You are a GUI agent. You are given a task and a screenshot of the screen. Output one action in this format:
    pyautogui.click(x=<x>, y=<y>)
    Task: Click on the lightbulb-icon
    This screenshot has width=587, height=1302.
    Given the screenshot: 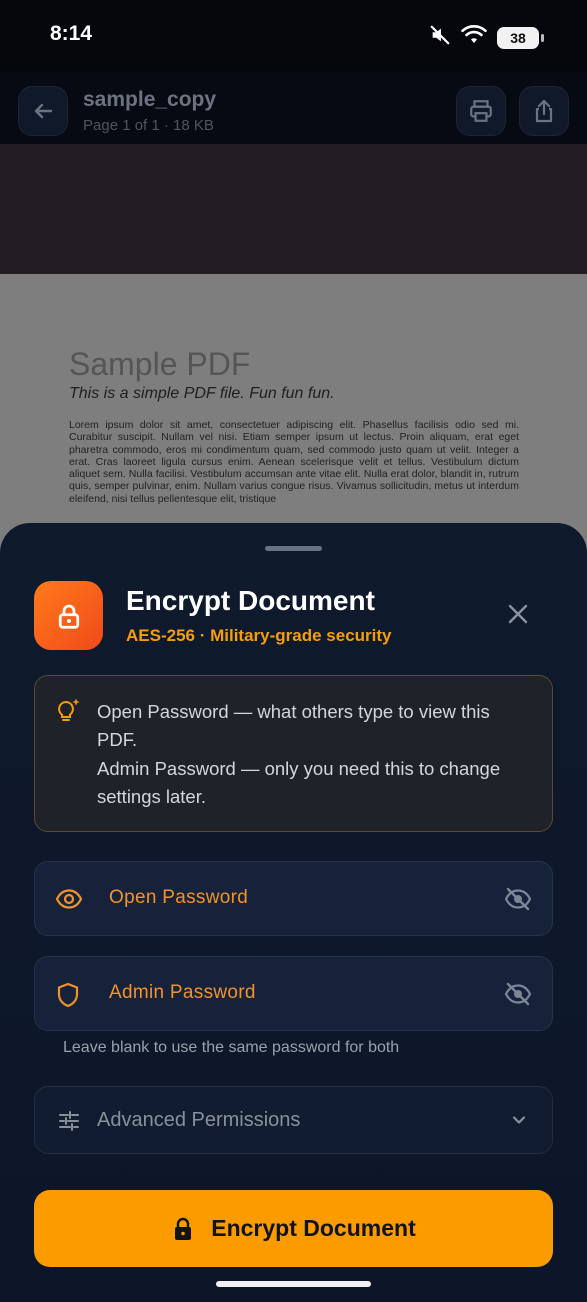 What is the action you would take?
    pyautogui.click(x=68, y=714)
    